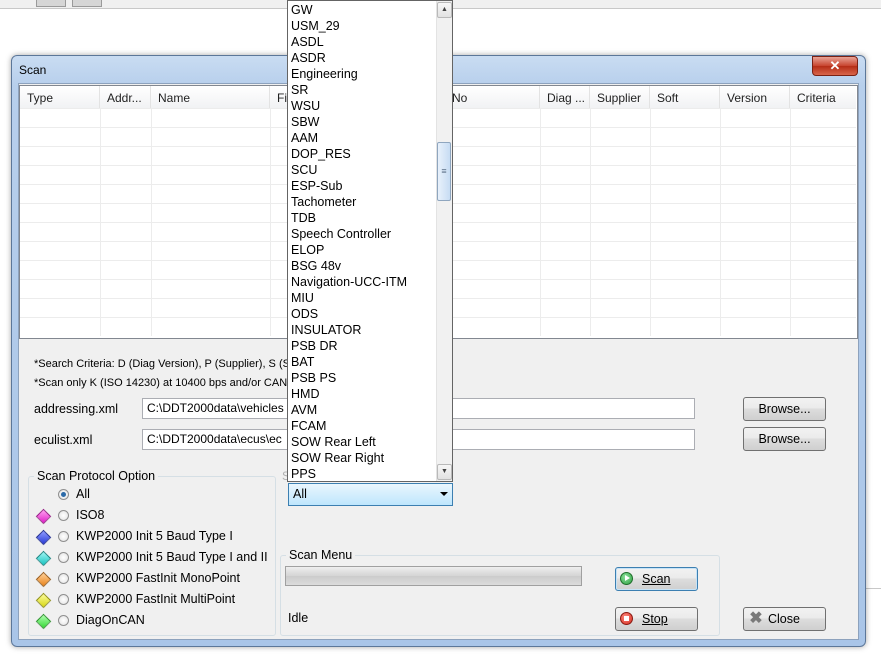 Image resolution: width=881 pixels, height=656 pixels. Describe the element at coordinates (63, 599) in the screenshot. I see `radio-kwp-fastinit-multi` at that location.